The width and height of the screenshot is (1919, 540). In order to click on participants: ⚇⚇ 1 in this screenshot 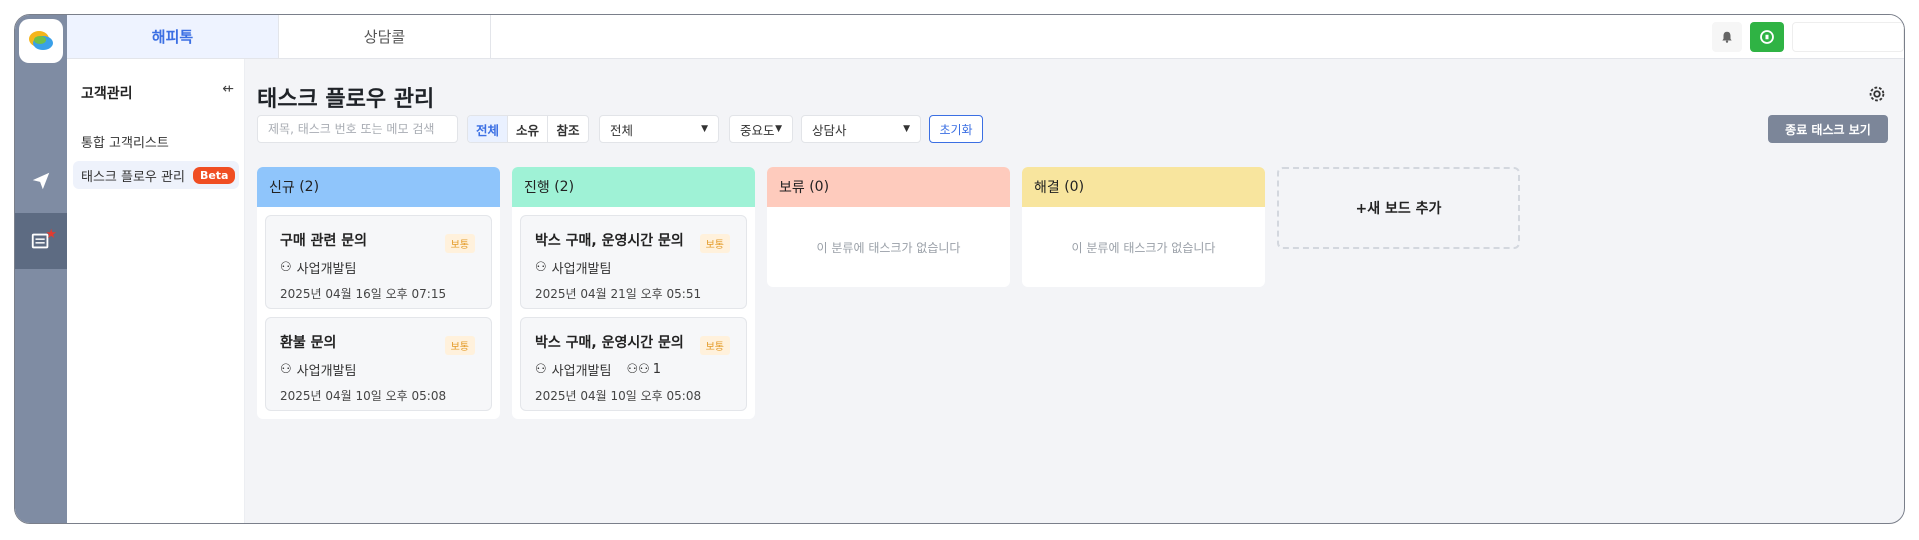, I will do `click(643, 369)`.